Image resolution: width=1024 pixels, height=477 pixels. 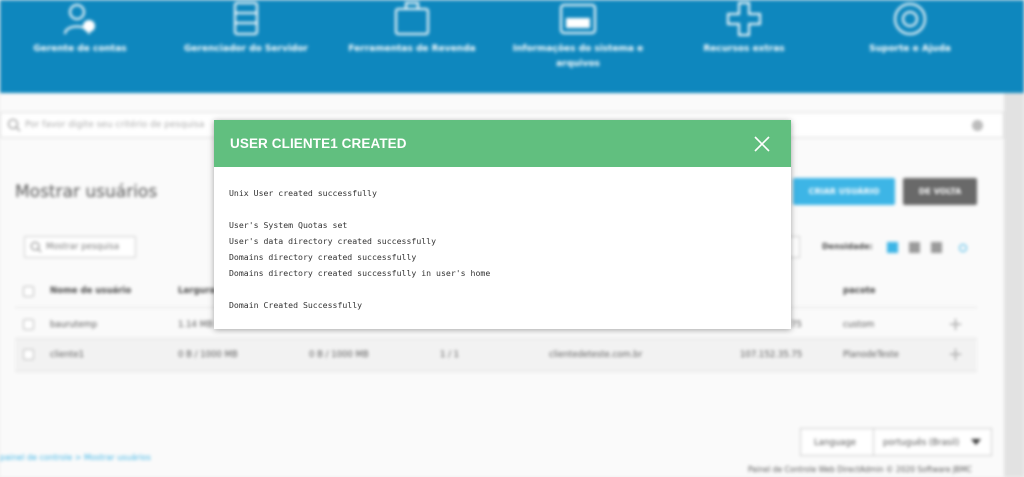 I want to click on dialog-title: USER CLIENTE1 CREATED, so click(x=318, y=143).